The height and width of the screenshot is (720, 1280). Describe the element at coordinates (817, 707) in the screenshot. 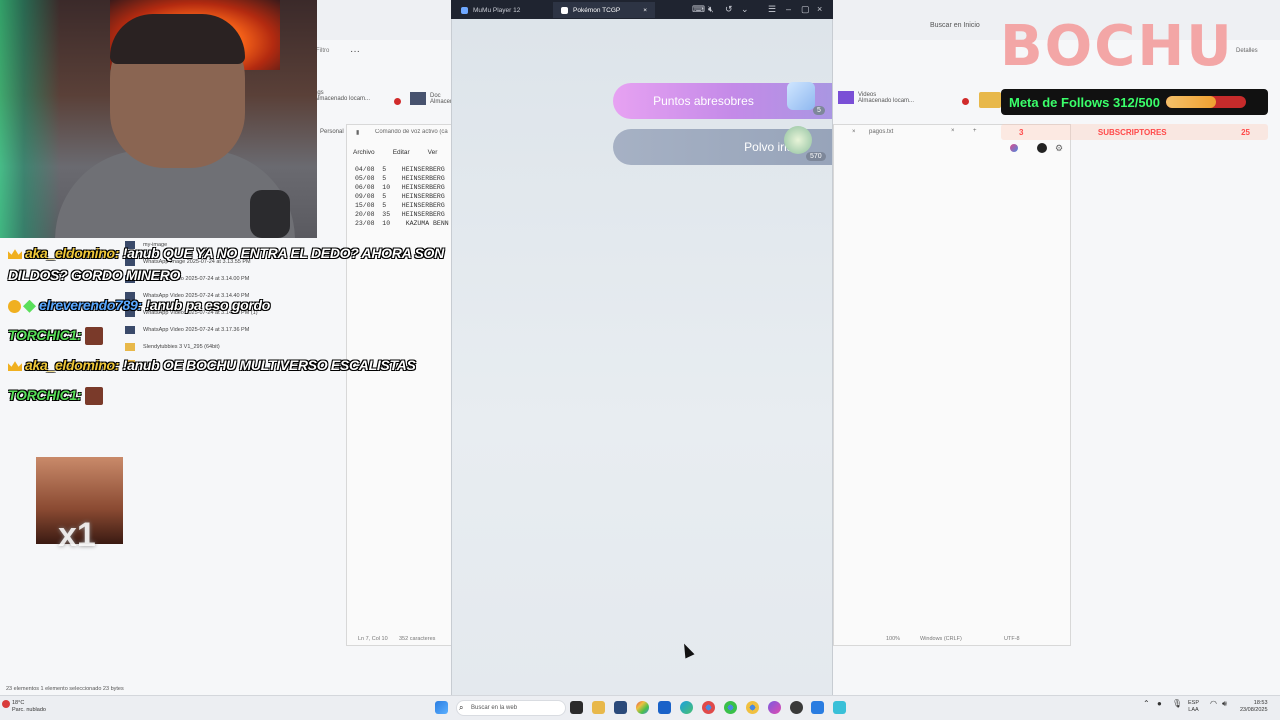

I see `mumu-icon` at that location.